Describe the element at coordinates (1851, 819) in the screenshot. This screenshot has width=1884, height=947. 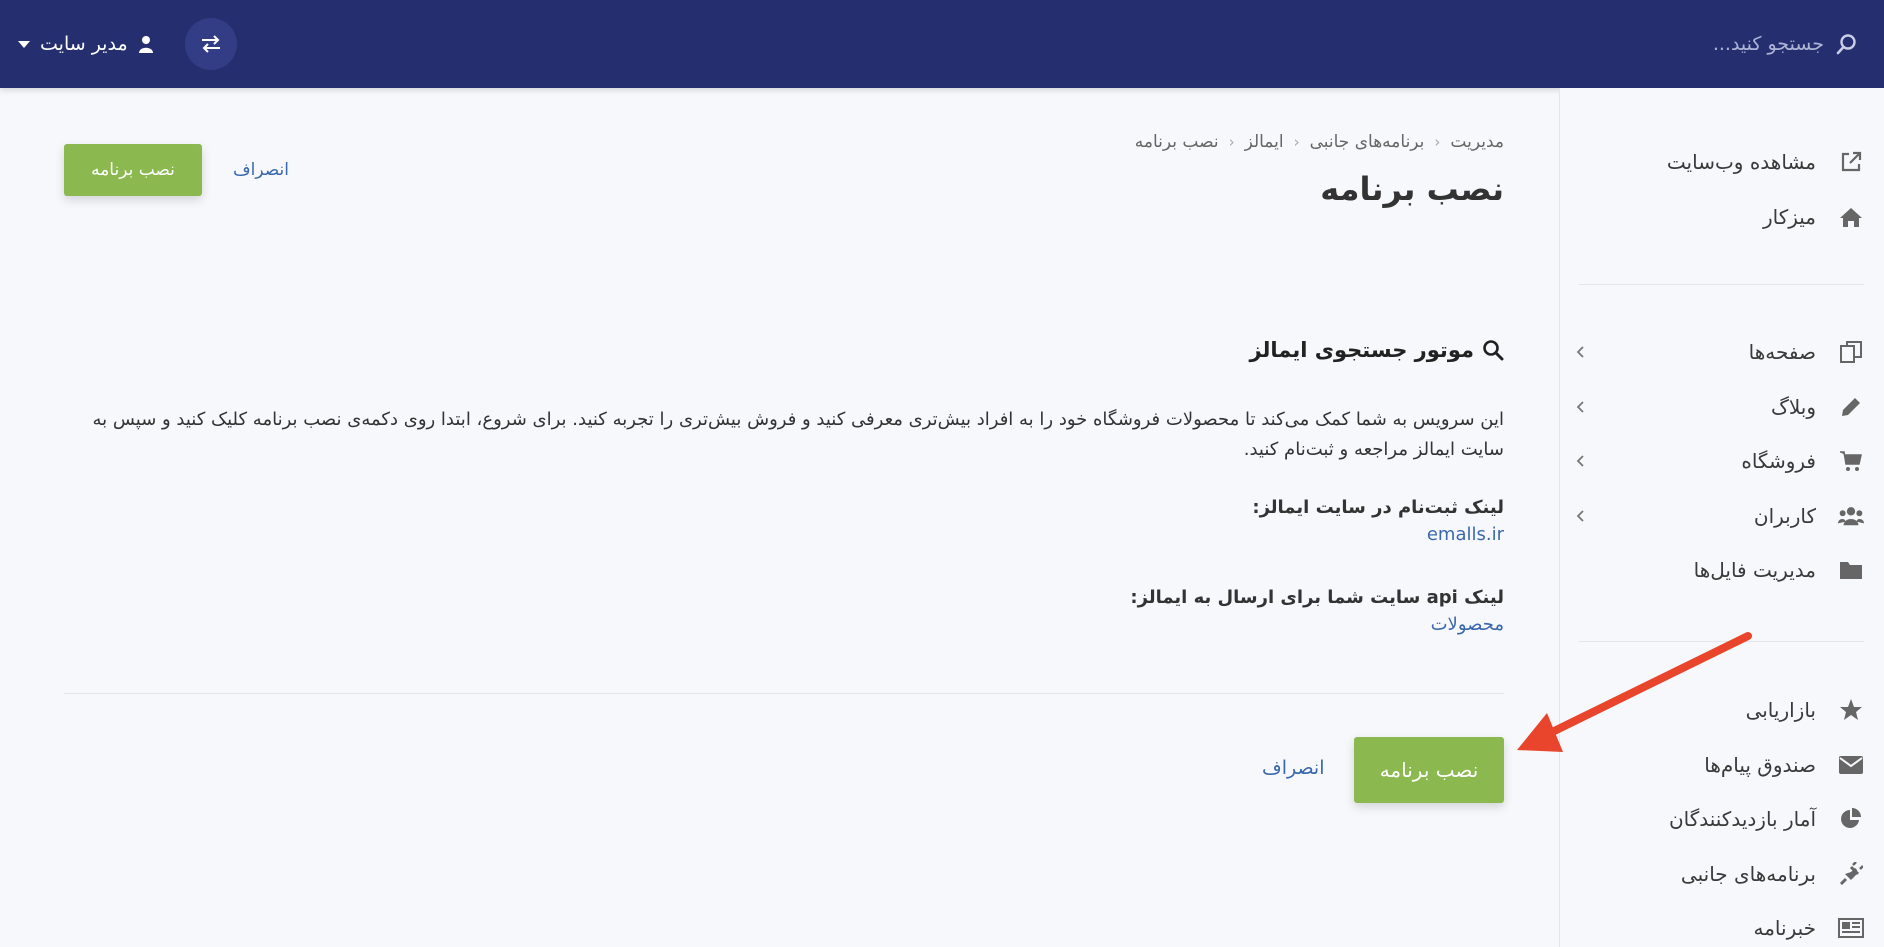
I see `pie-chart-icon` at that location.